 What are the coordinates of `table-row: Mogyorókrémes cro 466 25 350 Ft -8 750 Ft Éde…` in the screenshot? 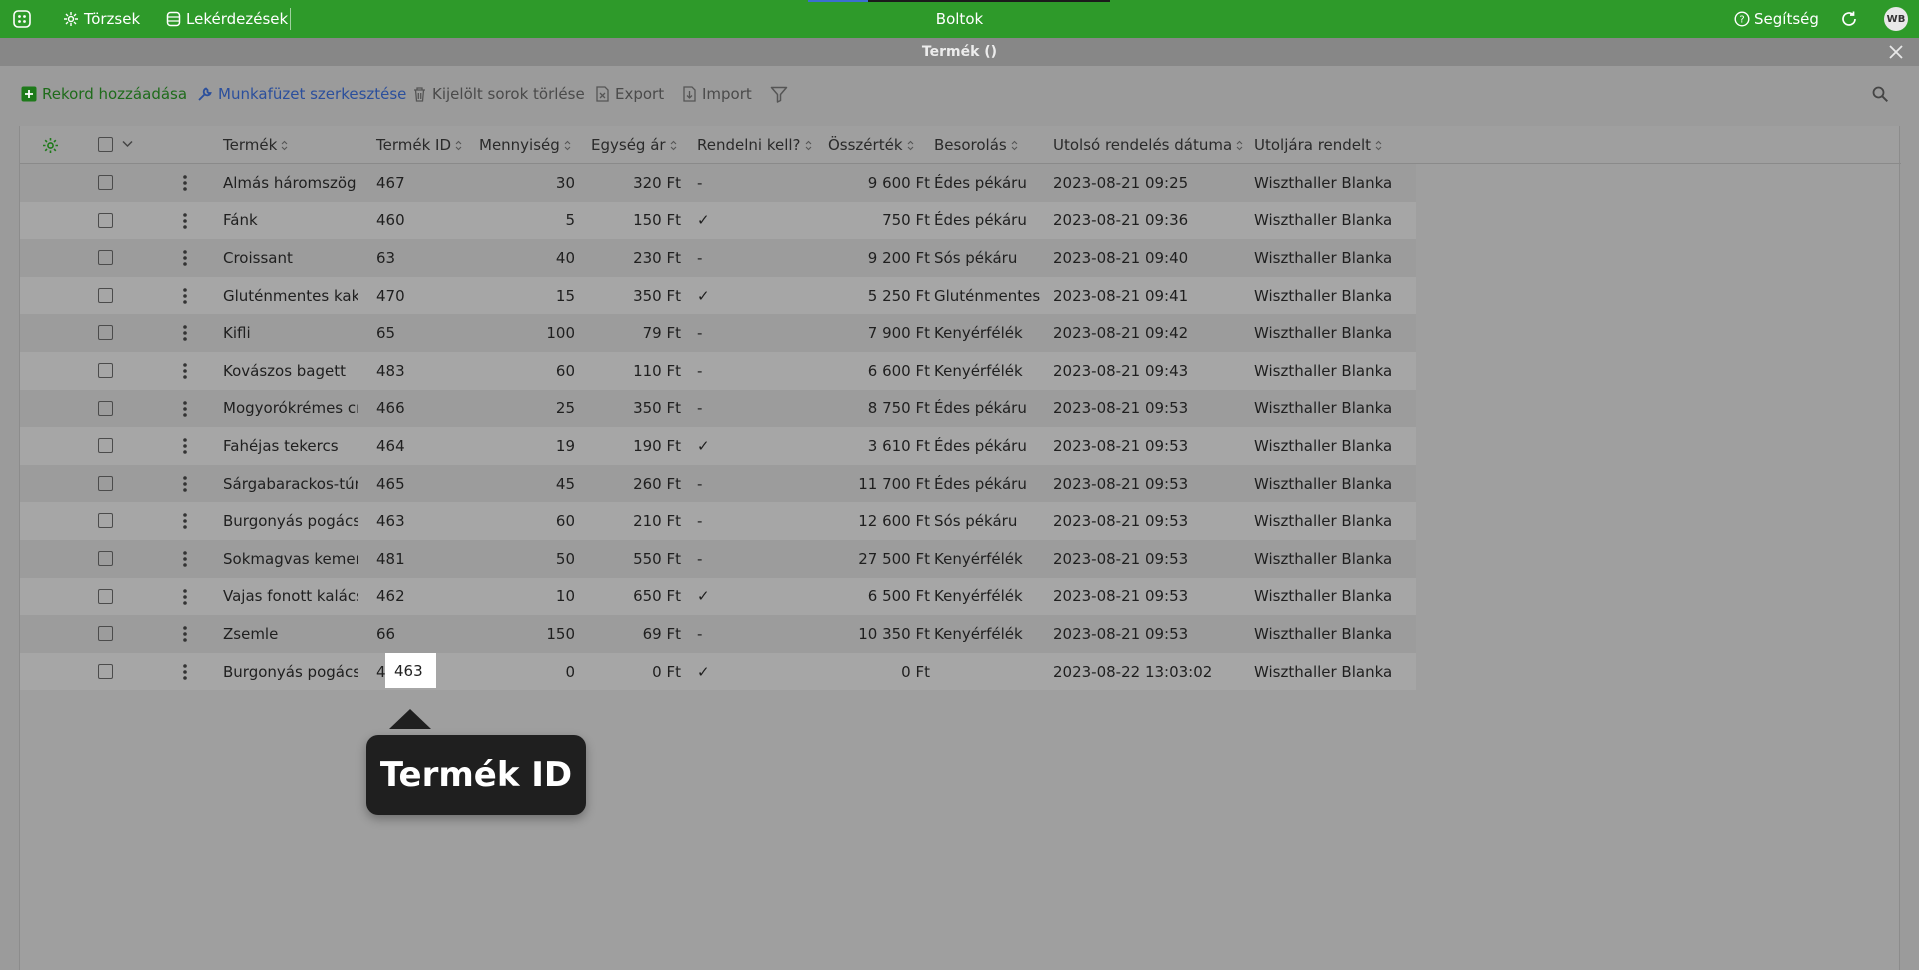 It's located at (718, 408).